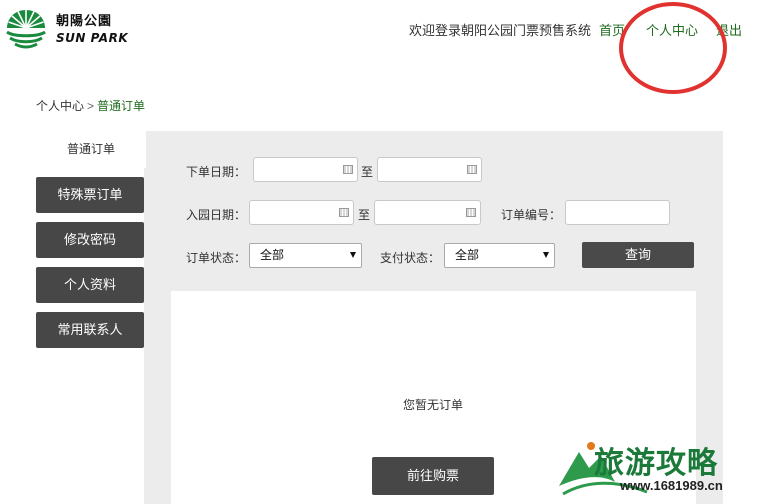  What do you see at coordinates (305, 255) in the screenshot?
I see `order-status-select: 全部` at bounding box center [305, 255].